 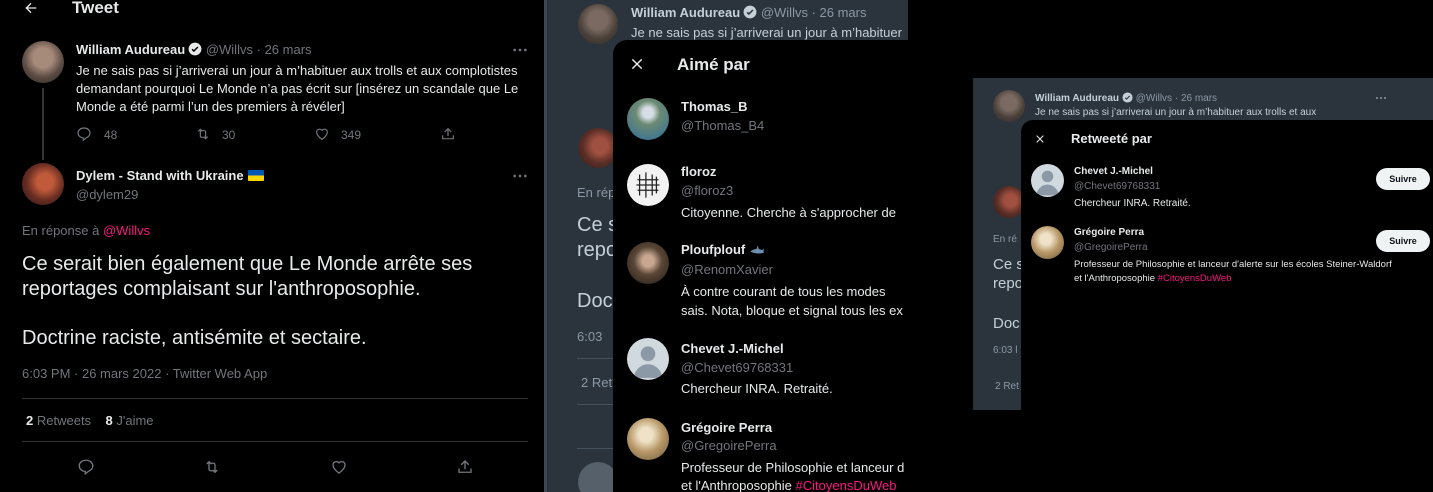 I want to click on user-handle: @RenomXavier, so click(x=727, y=269).